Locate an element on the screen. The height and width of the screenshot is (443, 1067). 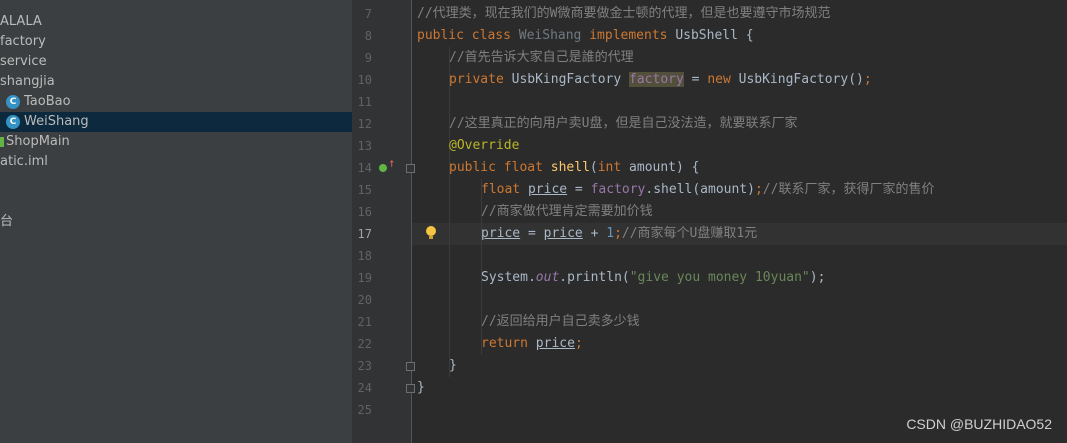
keyword: class is located at coordinates (491, 35).